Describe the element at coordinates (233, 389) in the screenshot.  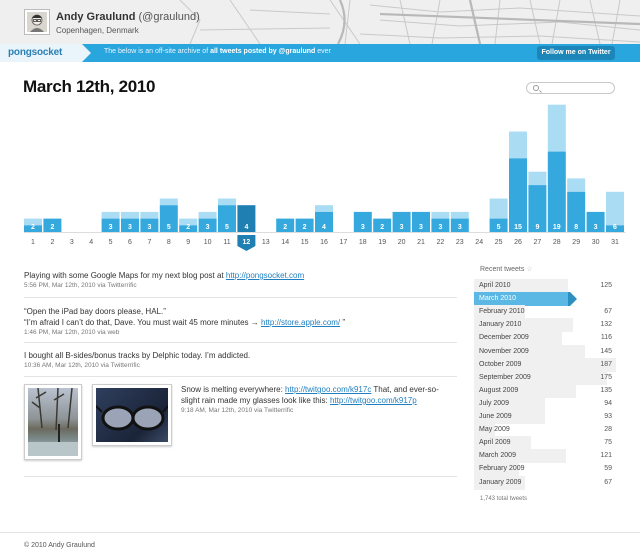
I see `tweet-body: Snow is melting everywhere:` at that location.